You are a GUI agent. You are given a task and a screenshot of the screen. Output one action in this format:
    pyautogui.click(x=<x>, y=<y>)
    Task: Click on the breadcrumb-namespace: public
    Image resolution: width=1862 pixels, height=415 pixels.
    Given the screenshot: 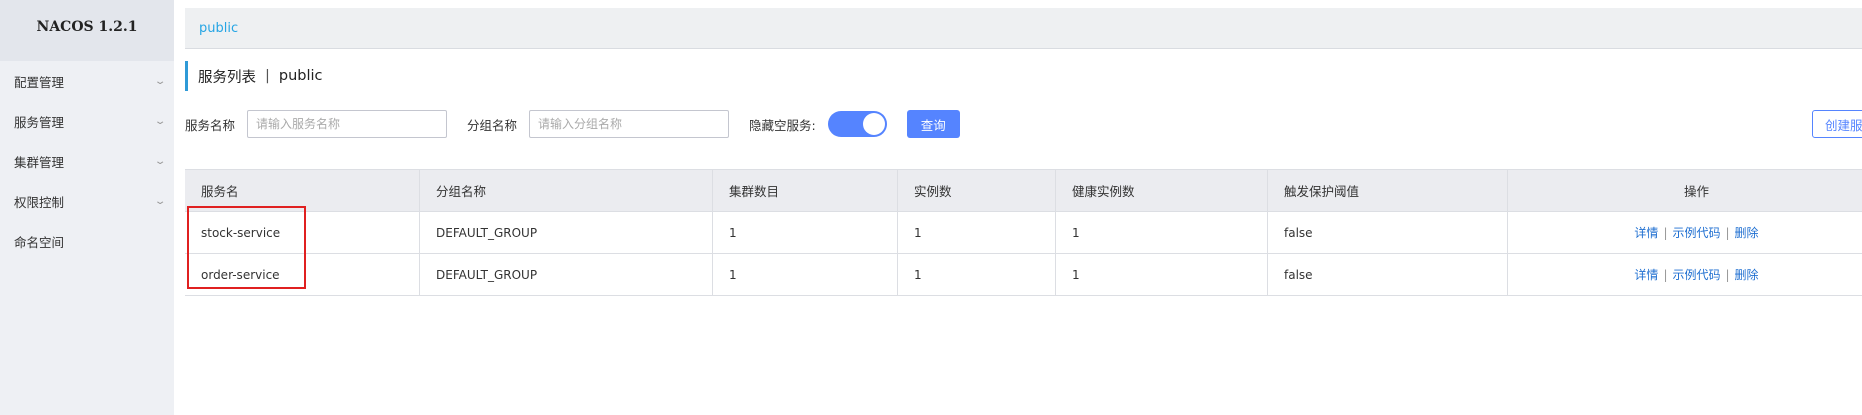 What is the action you would take?
    pyautogui.click(x=218, y=28)
    